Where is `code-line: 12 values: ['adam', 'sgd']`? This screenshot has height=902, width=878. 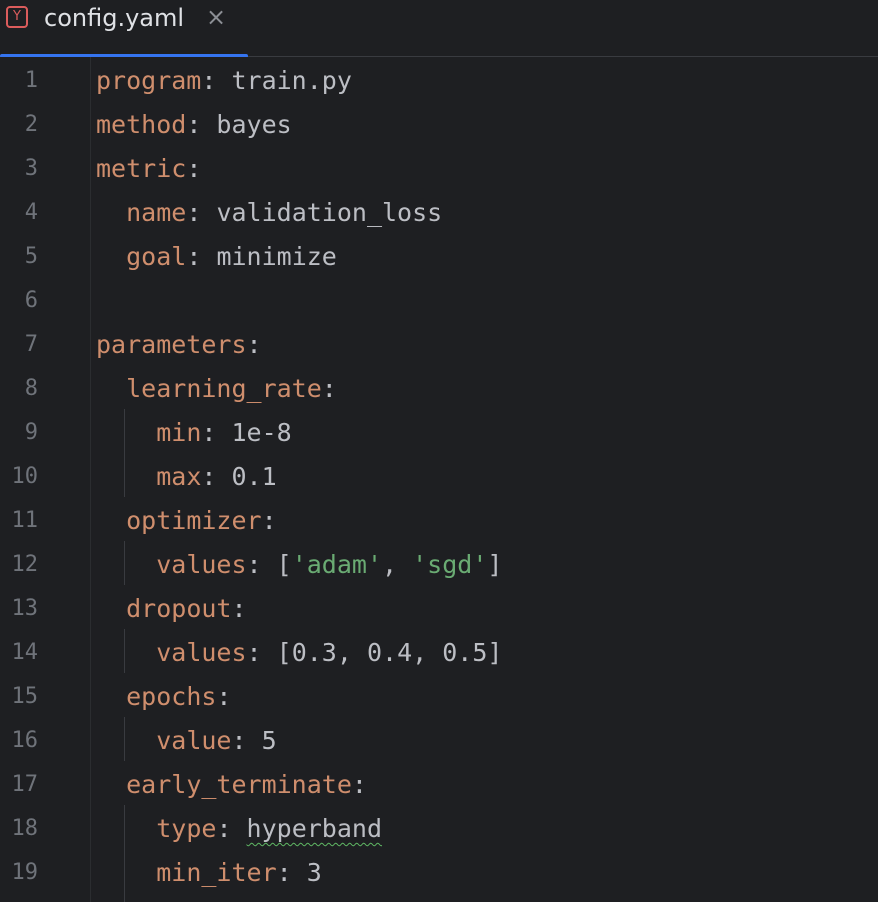
code-line: 12 values: ['adam', 'sgd'] is located at coordinates (439, 565).